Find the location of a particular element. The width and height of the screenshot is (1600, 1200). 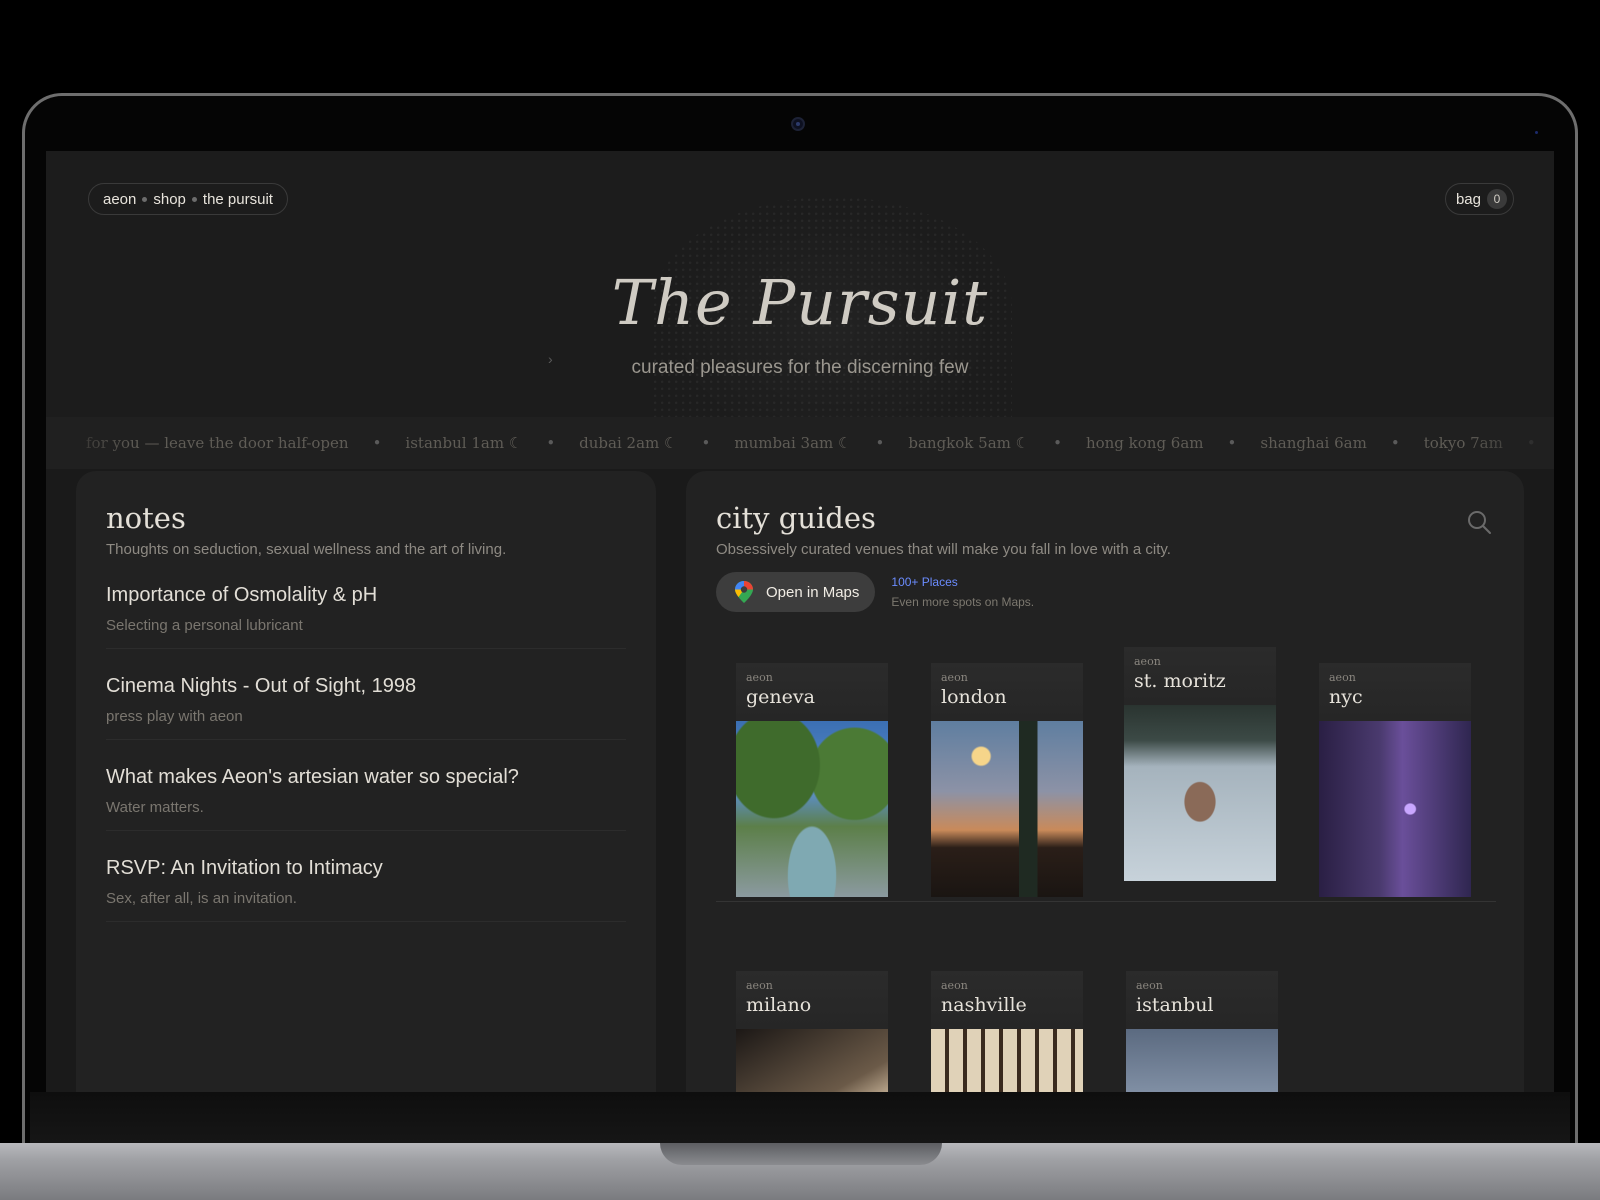

sensor-dot is located at coordinates (1536, 132).